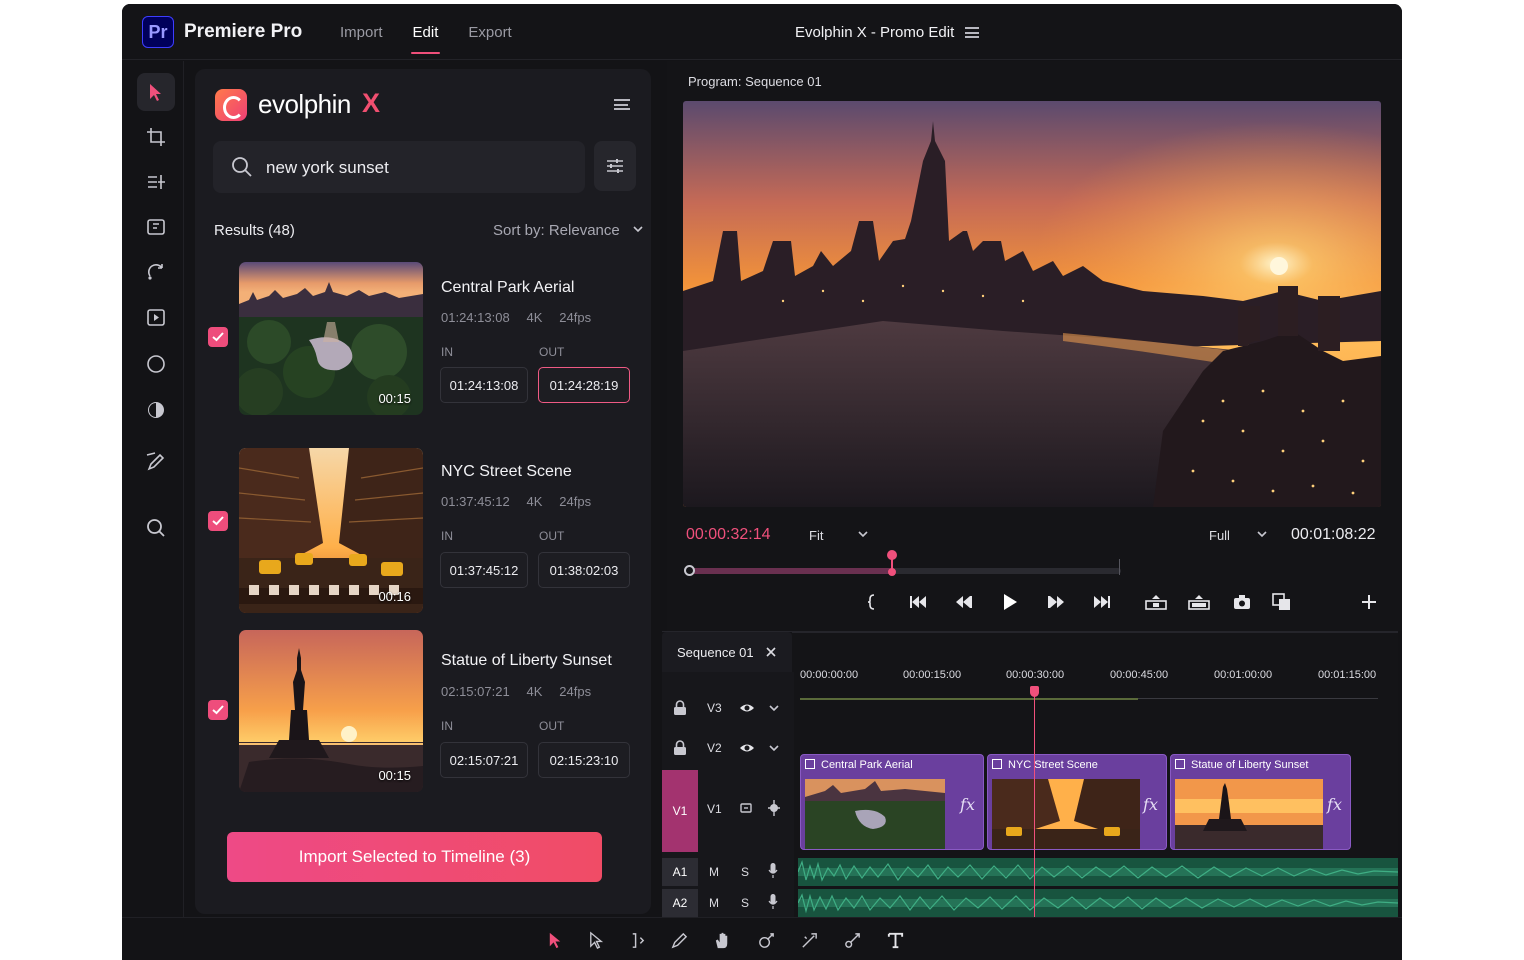 This screenshot has width=1524, height=960. I want to click on result-fps: 24fps, so click(575, 691).